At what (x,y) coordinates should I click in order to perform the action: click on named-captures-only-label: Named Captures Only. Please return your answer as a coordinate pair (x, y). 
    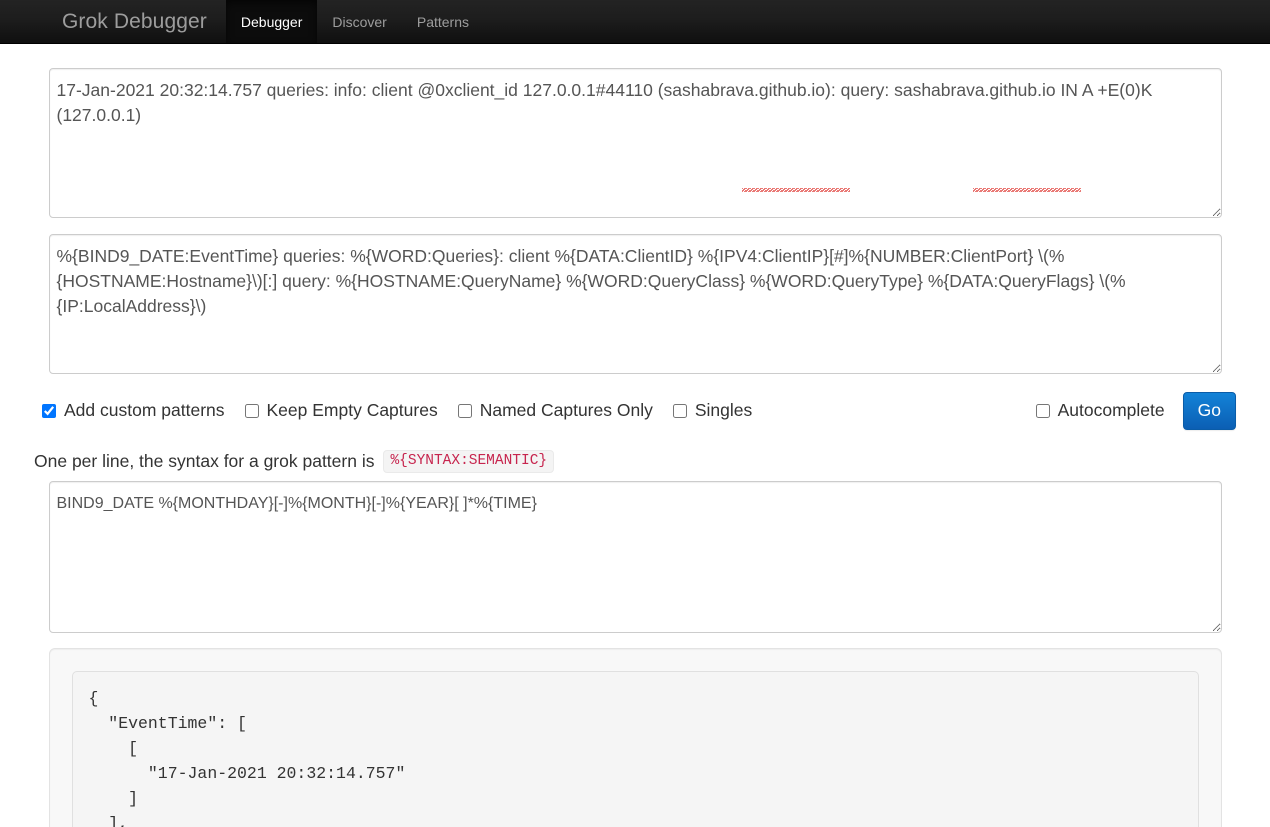
    Looking at the image, I should click on (566, 410).